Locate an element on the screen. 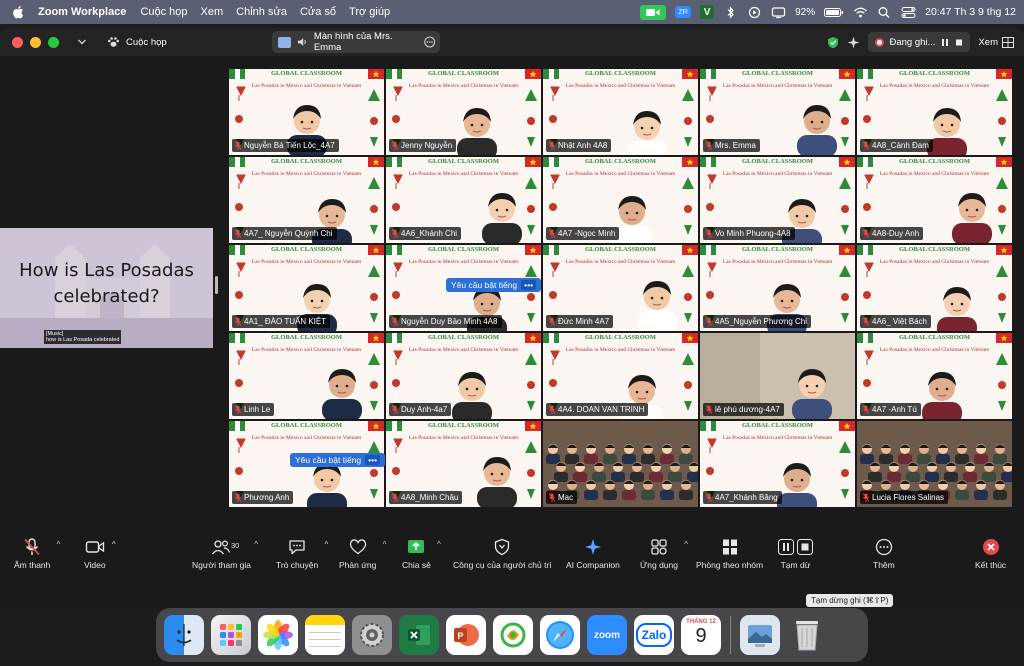  record-controls: Tạm dừ is located at coordinates (795, 554).